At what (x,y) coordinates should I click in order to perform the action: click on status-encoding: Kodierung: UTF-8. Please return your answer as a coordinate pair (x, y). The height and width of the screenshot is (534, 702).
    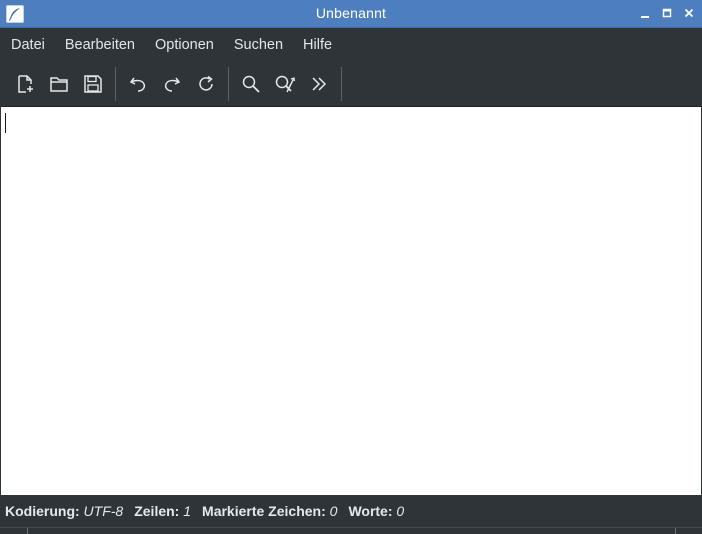
    Looking at the image, I should click on (64, 511).